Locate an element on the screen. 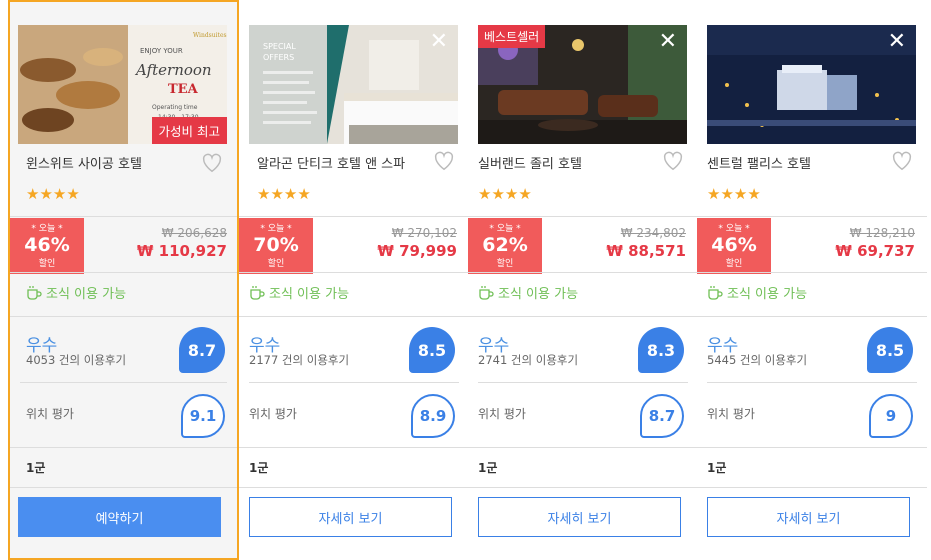 The height and width of the screenshot is (560, 931). book-button: 예약하기 is located at coordinates (119, 517).